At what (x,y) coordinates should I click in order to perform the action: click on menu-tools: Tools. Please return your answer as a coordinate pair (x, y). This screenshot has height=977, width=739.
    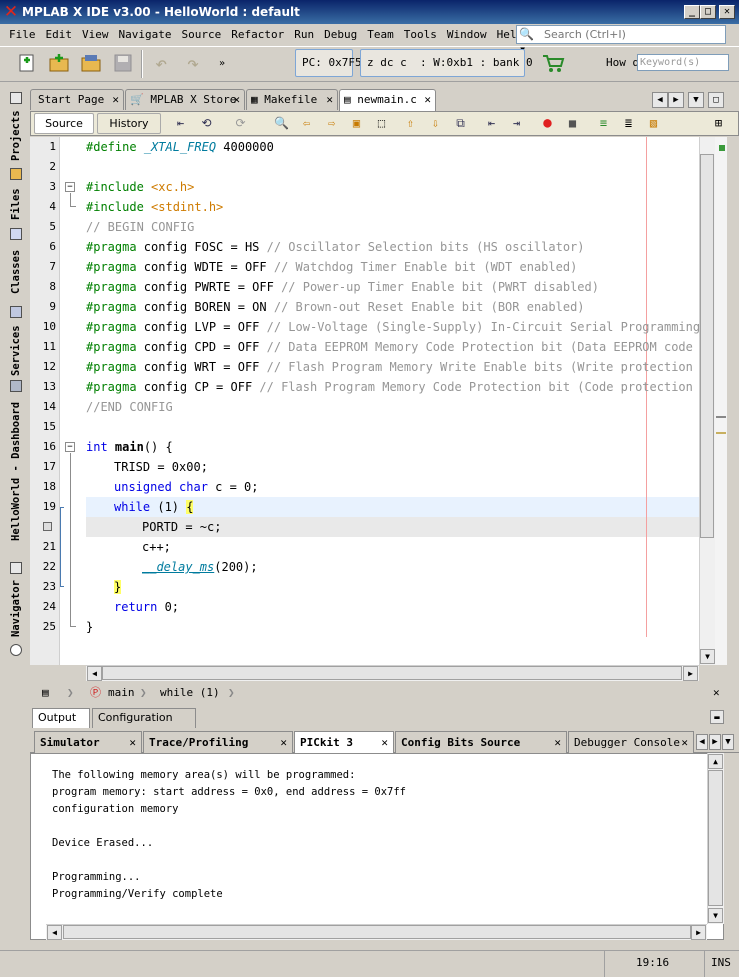
    Looking at the image, I should click on (420, 34).